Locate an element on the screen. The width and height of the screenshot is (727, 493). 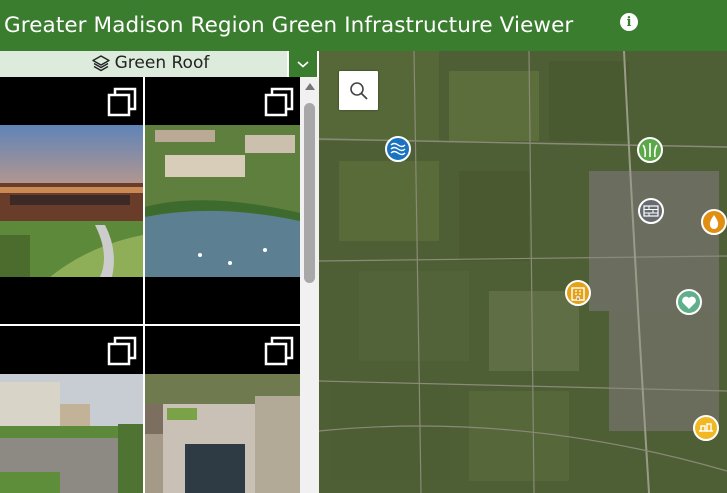
chevron-down-icon is located at coordinates (303, 64).